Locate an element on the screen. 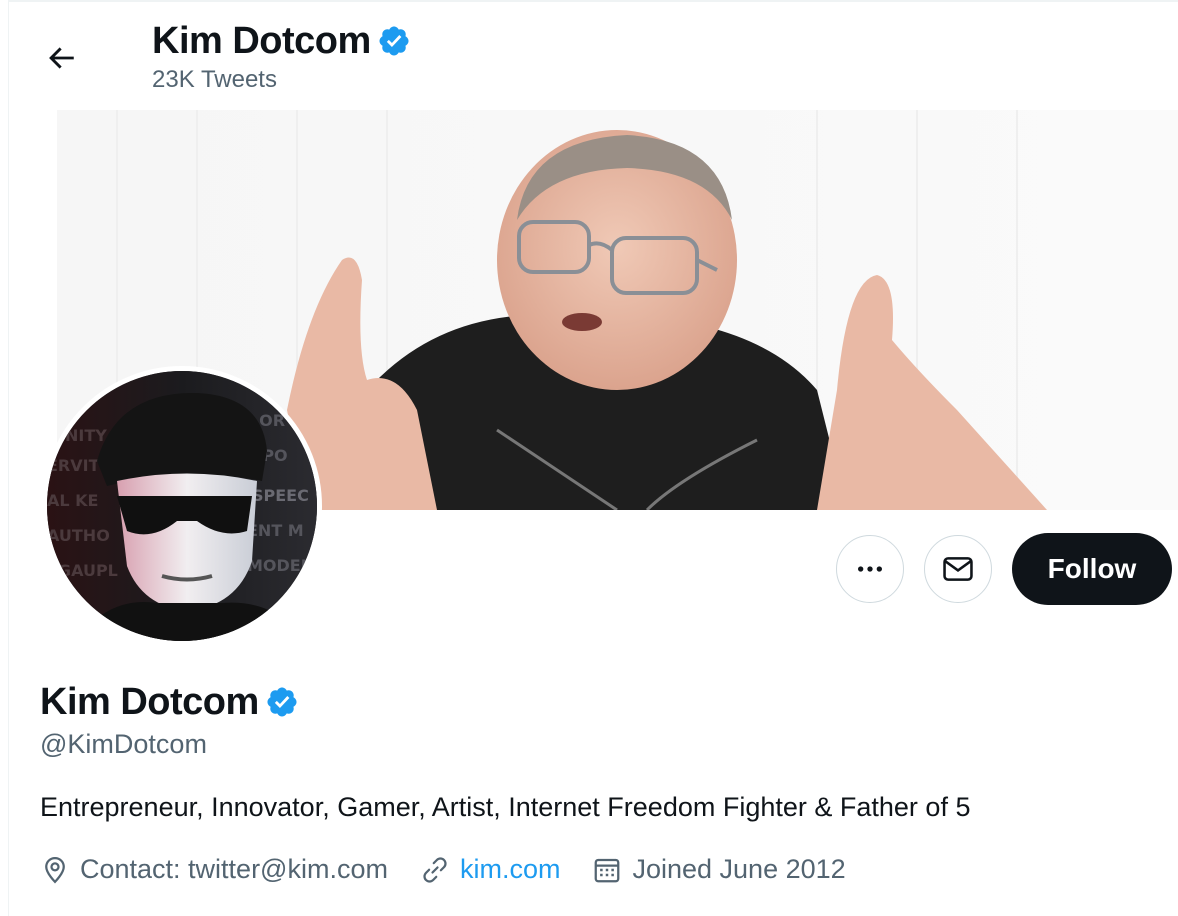 The height and width of the screenshot is (916, 1178). profile-name: Kim Dotcom is located at coordinates (149, 702).